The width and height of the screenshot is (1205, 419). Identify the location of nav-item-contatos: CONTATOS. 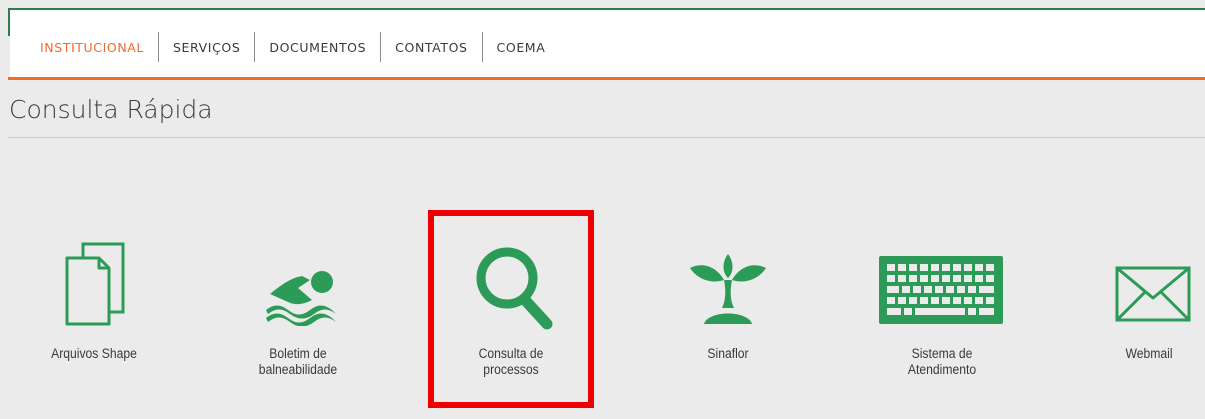
(431, 47).